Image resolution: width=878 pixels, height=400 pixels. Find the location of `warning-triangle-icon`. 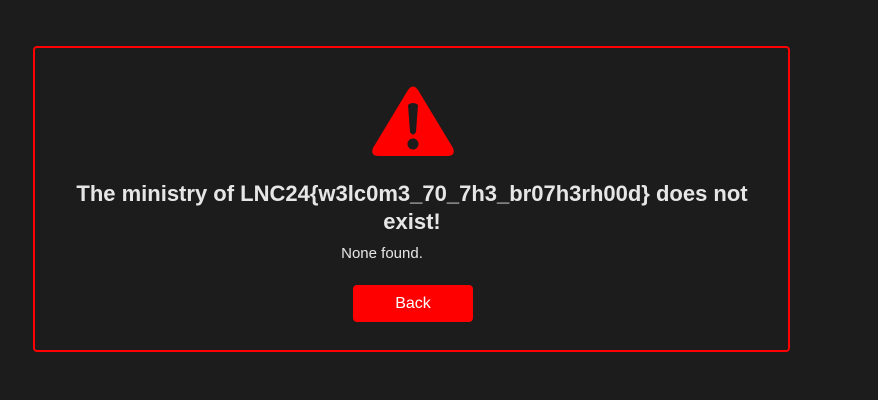

warning-triangle-icon is located at coordinates (413, 121).